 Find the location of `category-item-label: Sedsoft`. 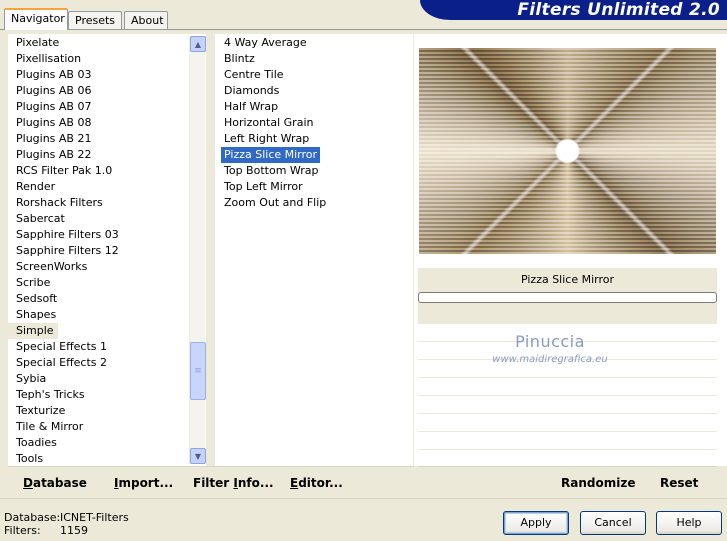

category-item-label: Sedsoft is located at coordinates (37, 298).